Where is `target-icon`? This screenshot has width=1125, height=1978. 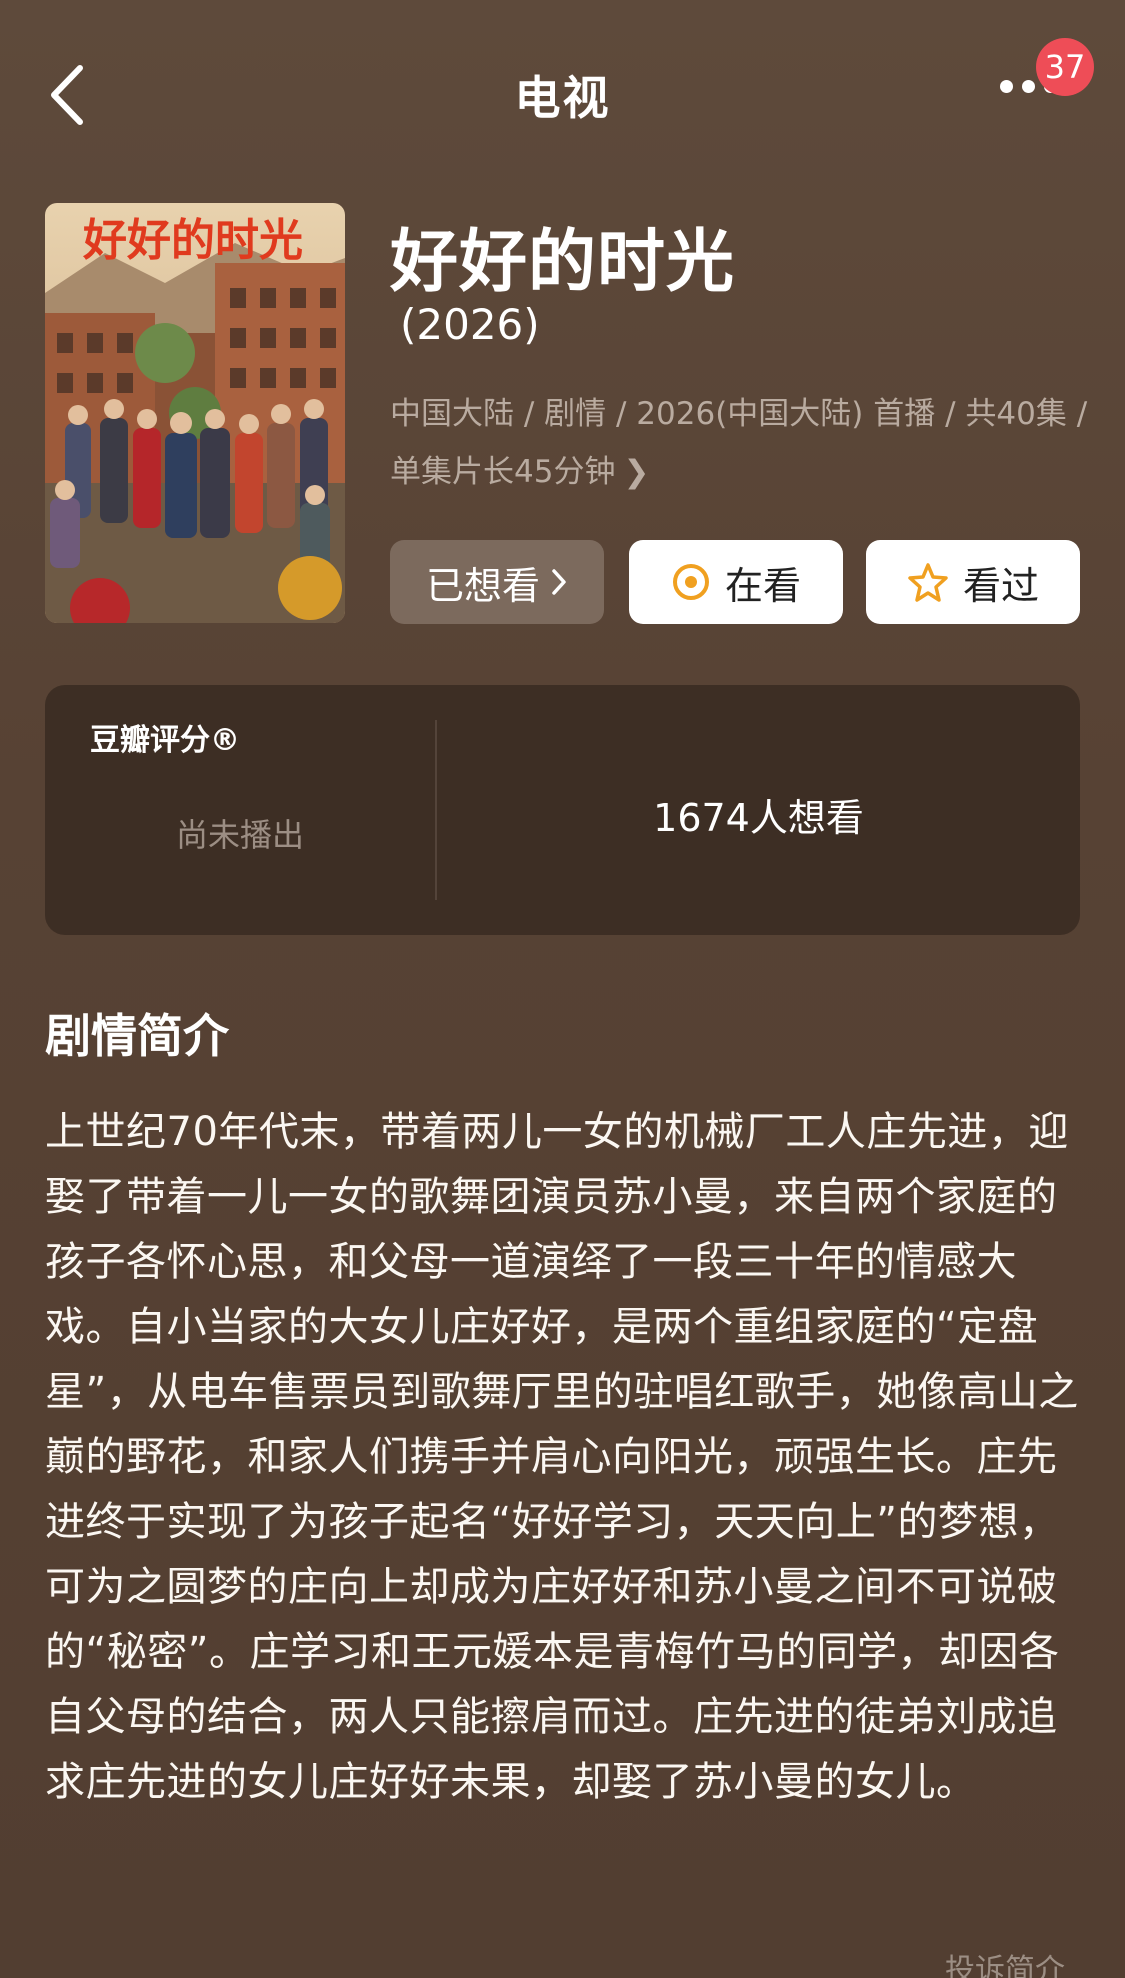 target-icon is located at coordinates (691, 582).